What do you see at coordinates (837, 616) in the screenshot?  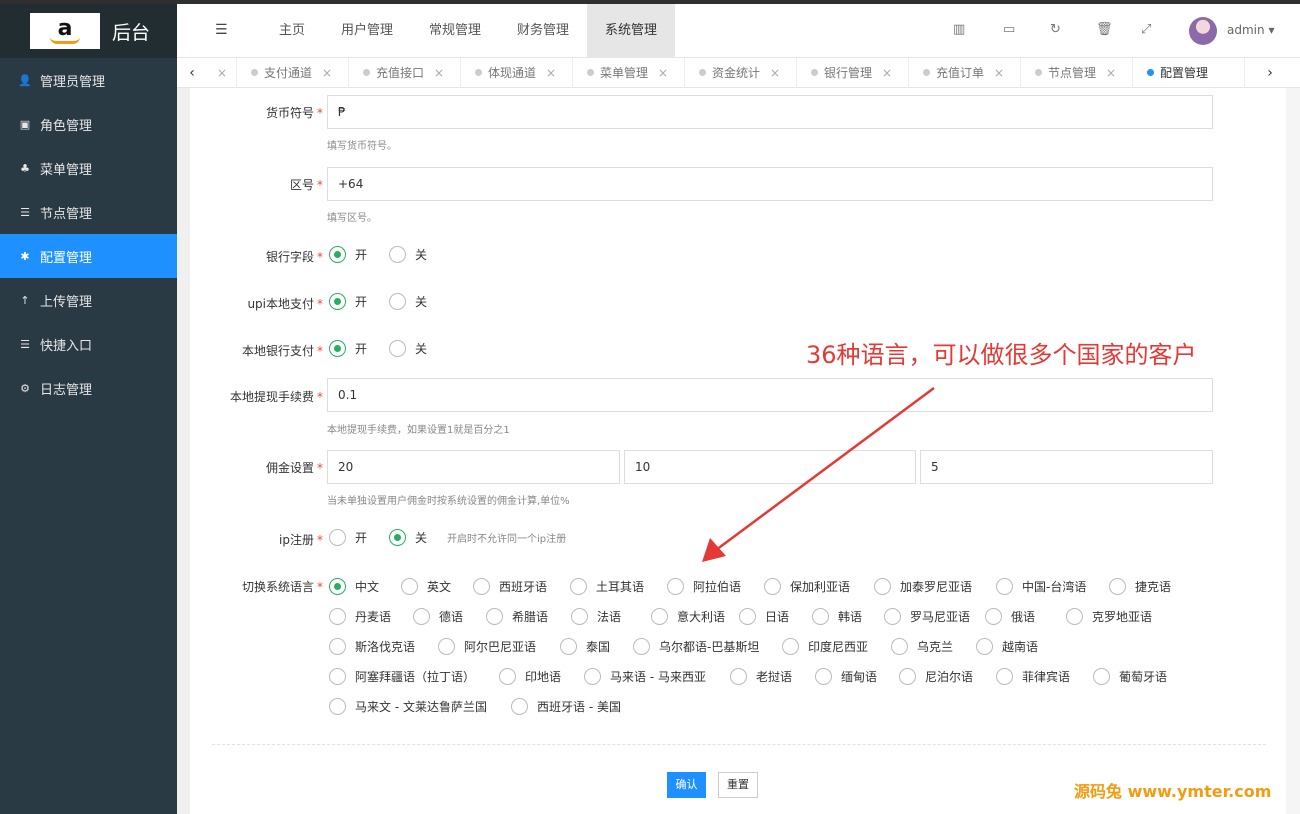 I see `language-radio: 韩语` at bounding box center [837, 616].